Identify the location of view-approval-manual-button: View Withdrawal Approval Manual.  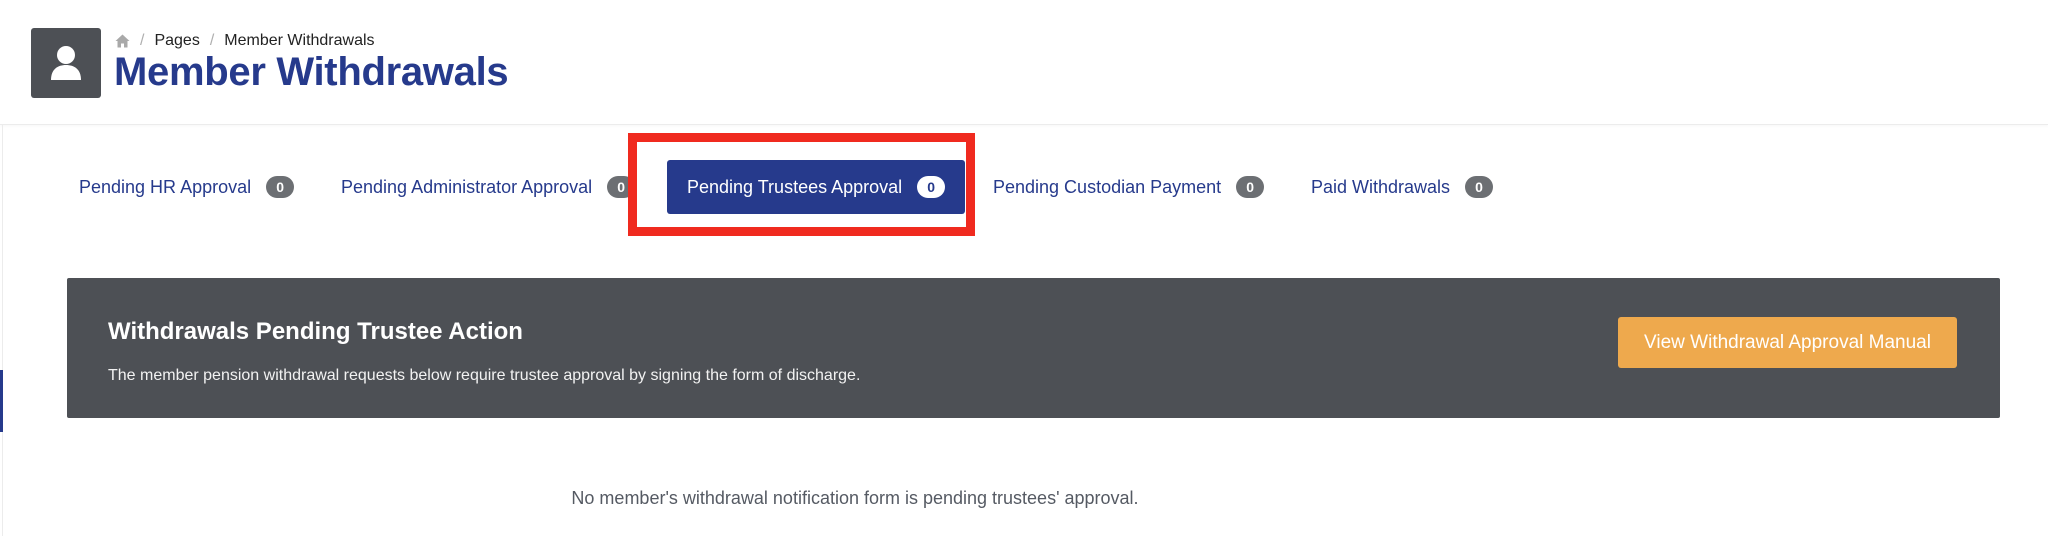
(1787, 342).